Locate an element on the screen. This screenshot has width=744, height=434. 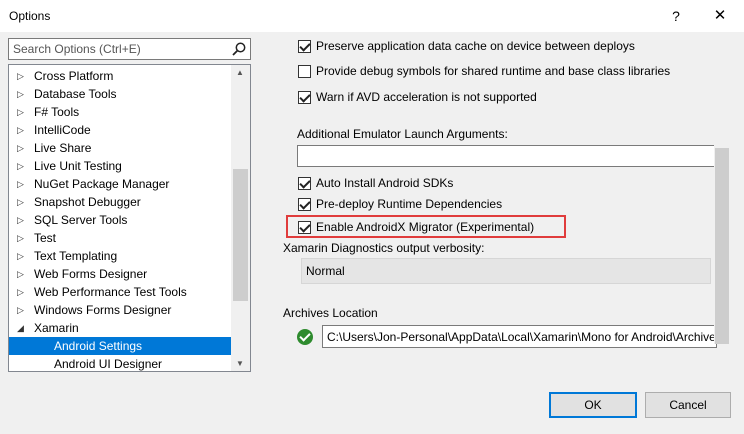
close-button: ✕ is located at coordinates (720, 16).